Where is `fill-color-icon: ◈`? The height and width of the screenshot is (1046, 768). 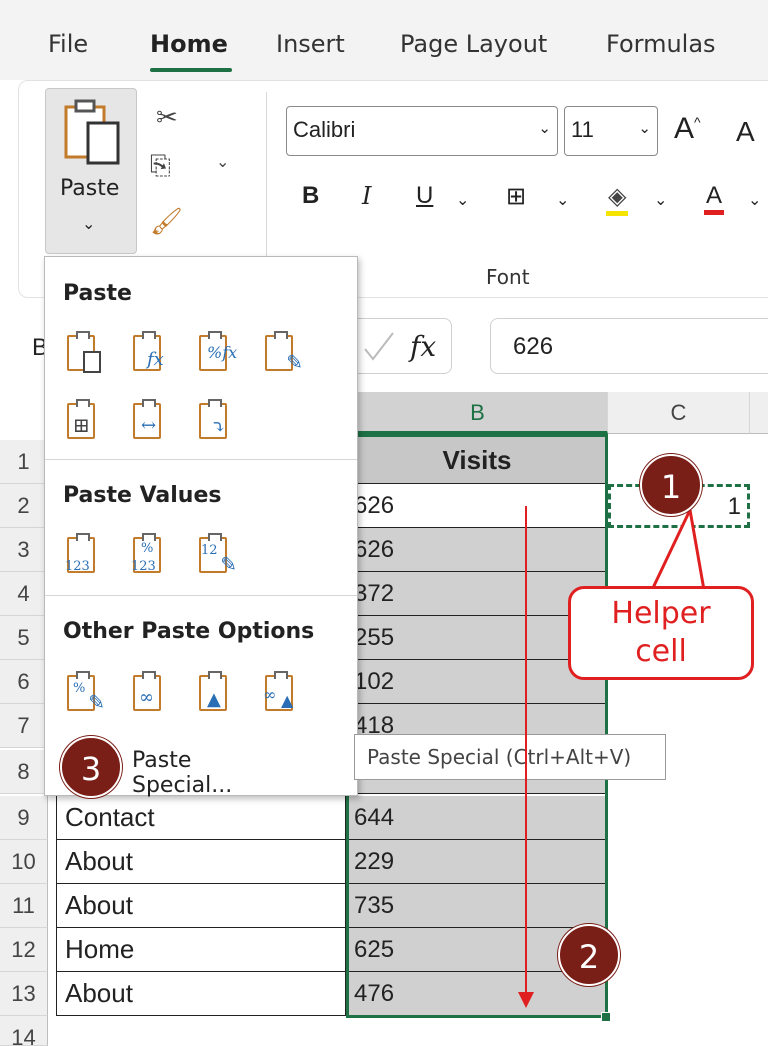 fill-color-icon: ◈ is located at coordinates (617, 199).